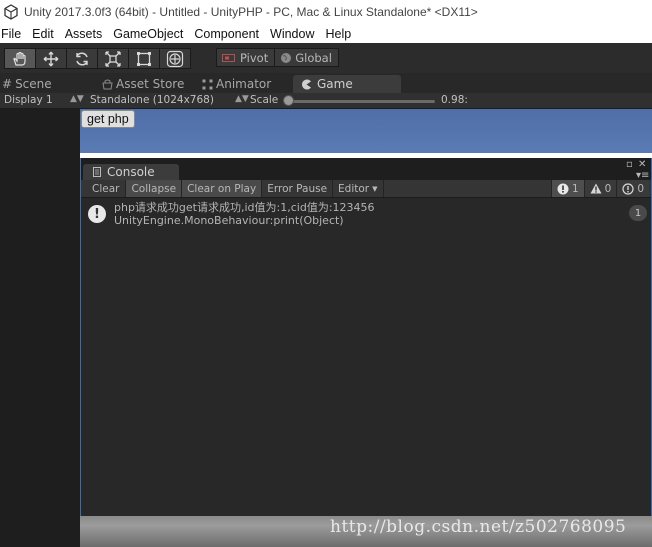 The image size is (652, 547). I want to click on global-label: Global, so click(313, 57).